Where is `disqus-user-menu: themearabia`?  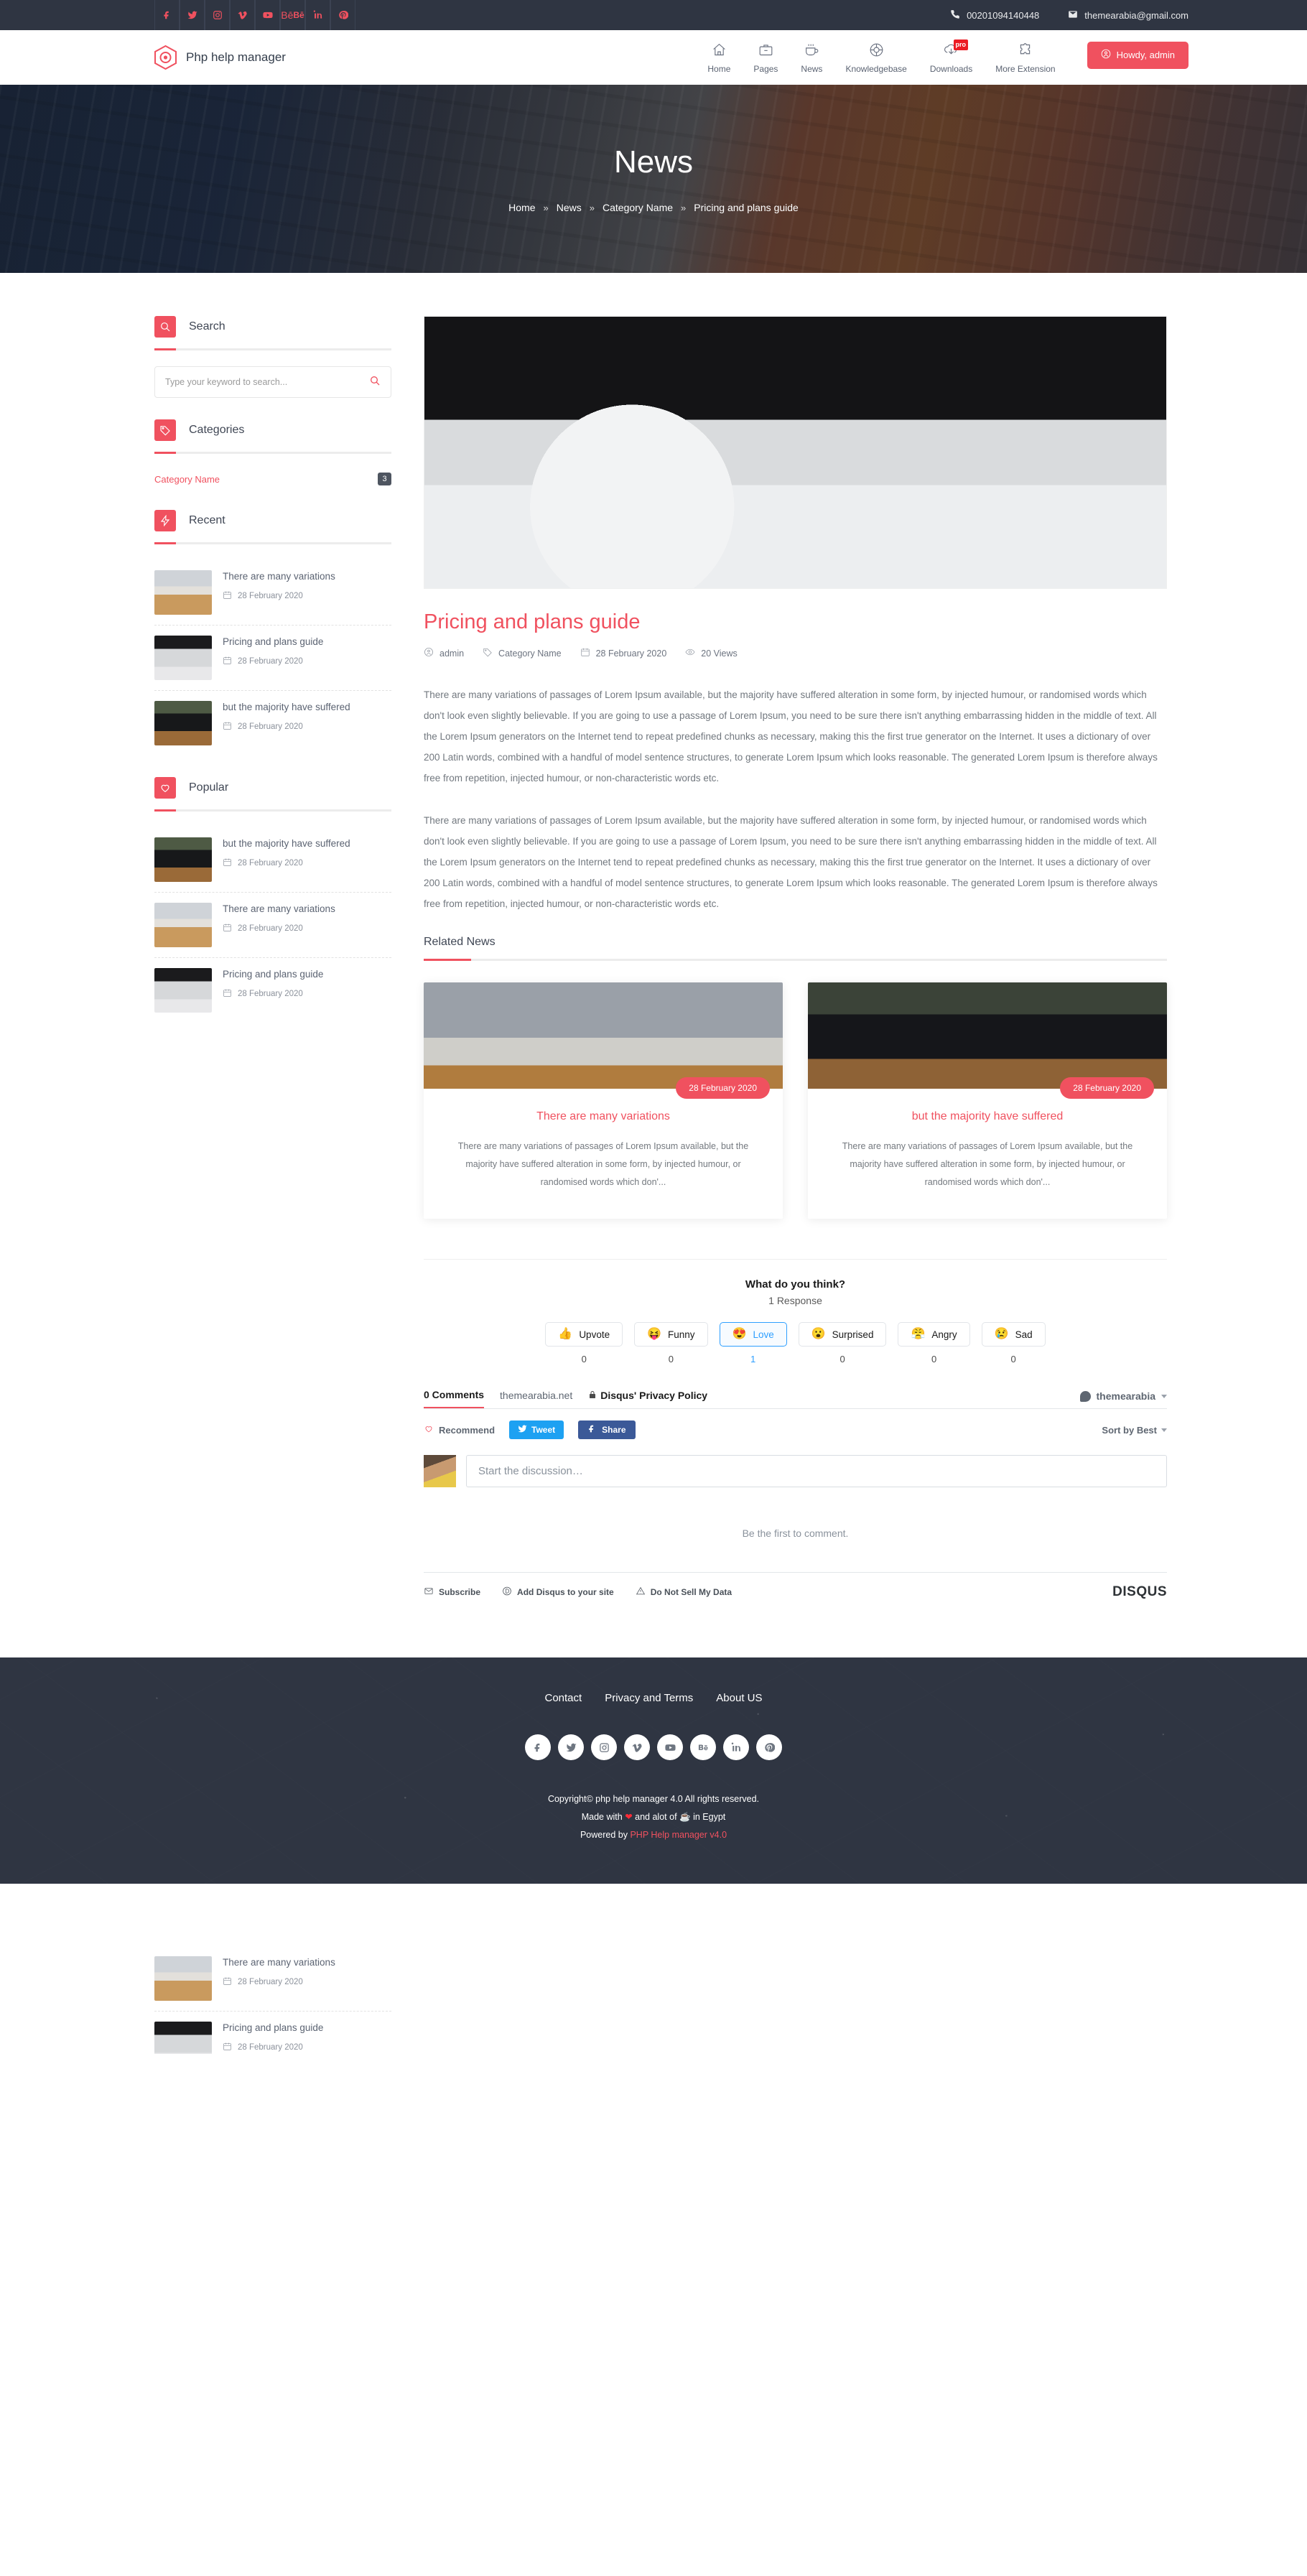 disqus-user-menu: themearabia is located at coordinates (1123, 1399).